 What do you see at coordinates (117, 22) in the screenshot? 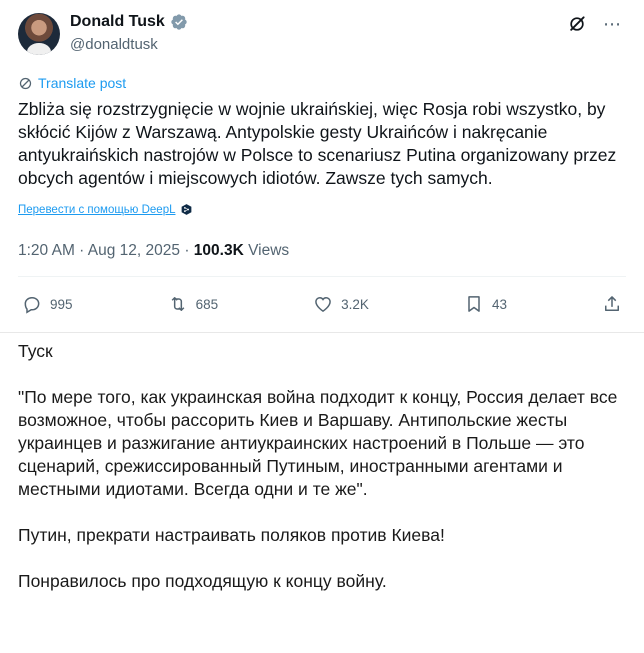
I see `author-display-name: Donald Tusk` at bounding box center [117, 22].